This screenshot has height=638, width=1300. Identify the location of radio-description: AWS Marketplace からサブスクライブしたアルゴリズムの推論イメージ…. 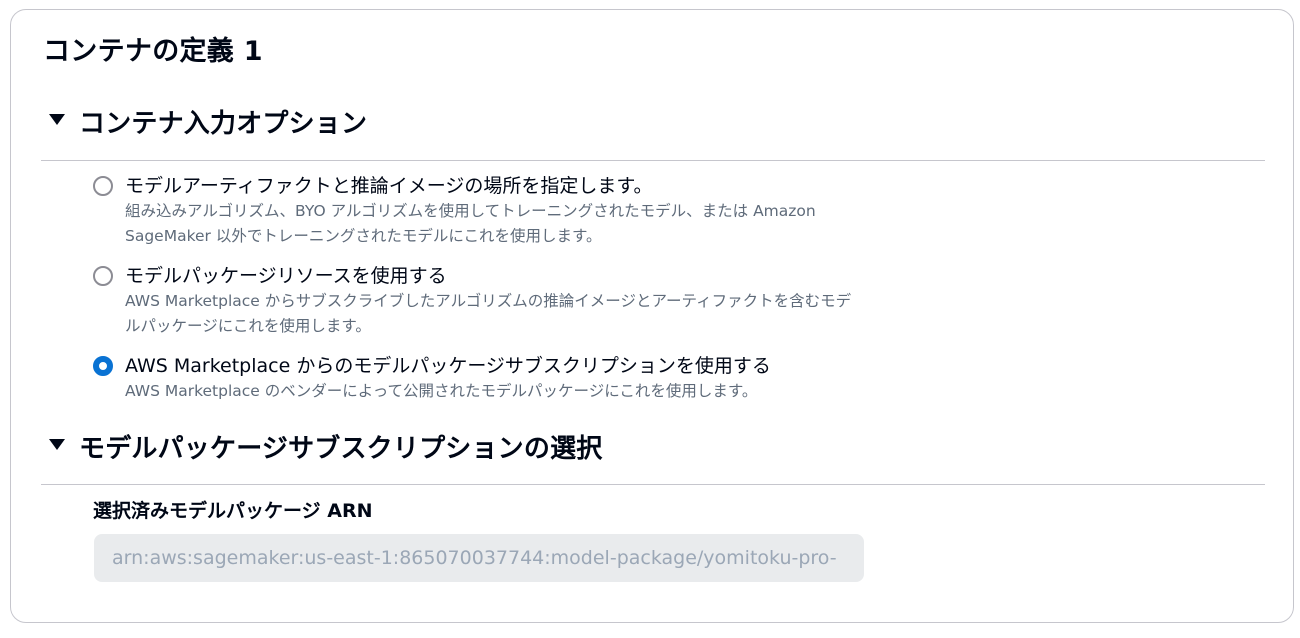
(488, 313).